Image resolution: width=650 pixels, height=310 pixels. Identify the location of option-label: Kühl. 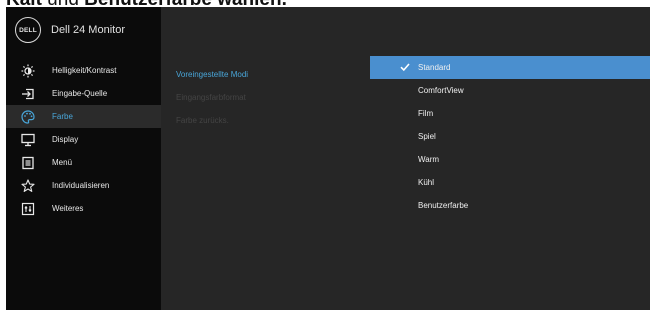
(426, 182).